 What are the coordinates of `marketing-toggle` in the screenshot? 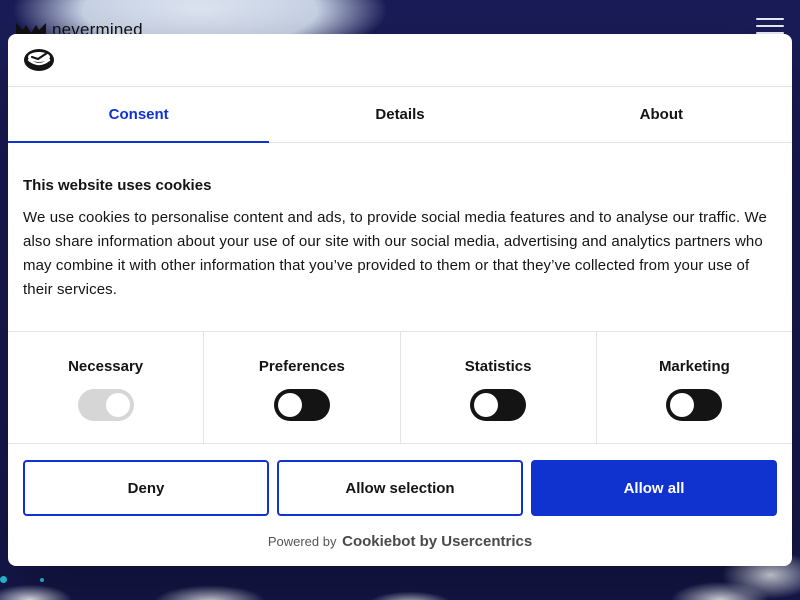 It's located at (694, 405).